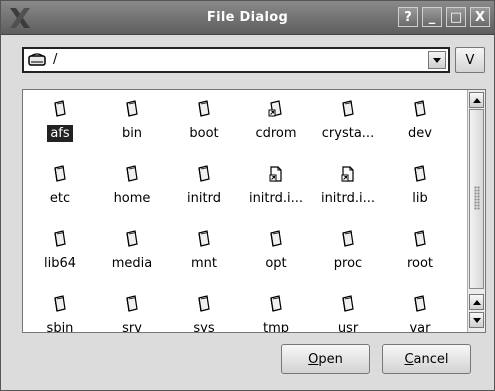 This screenshot has height=391, width=495. What do you see at coordinates (132, 133) in the screenshot?
I see `file-item-label: bin` at bounding box center [132, 133].